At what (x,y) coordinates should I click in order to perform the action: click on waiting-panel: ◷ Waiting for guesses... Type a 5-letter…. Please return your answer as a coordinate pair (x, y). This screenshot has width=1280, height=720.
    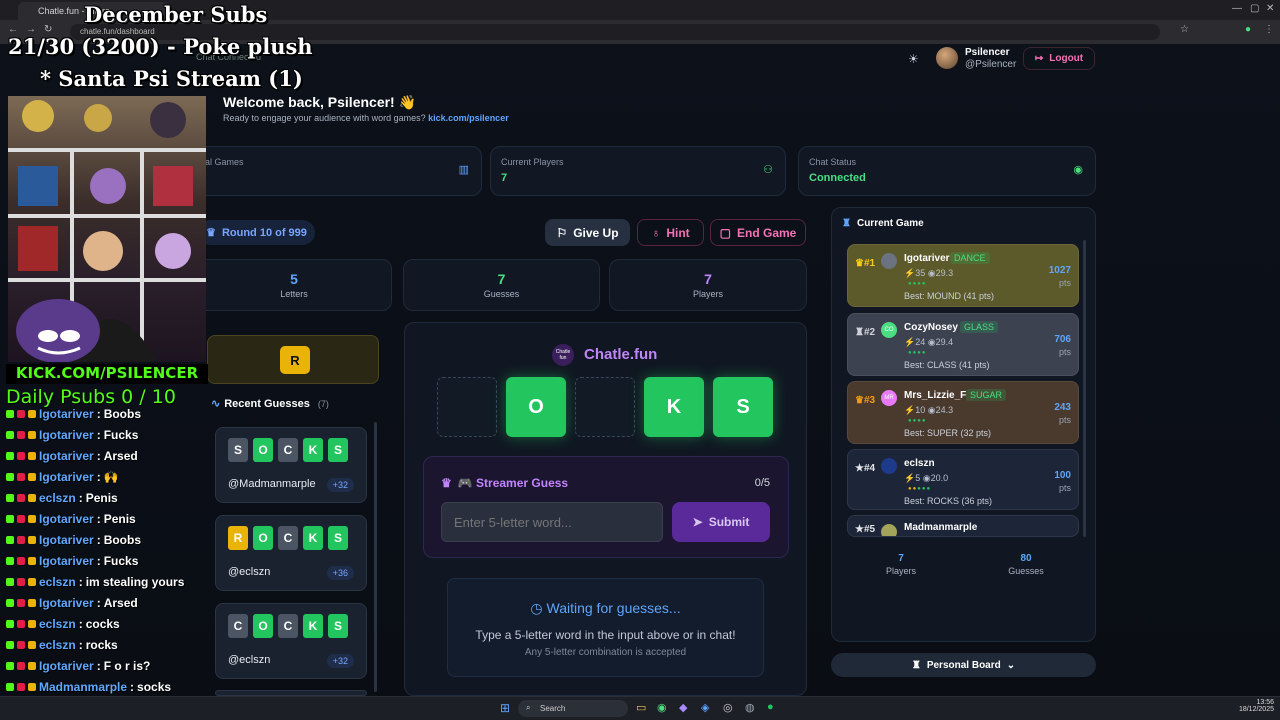
    Looking at the image, I should click on (605, 627).